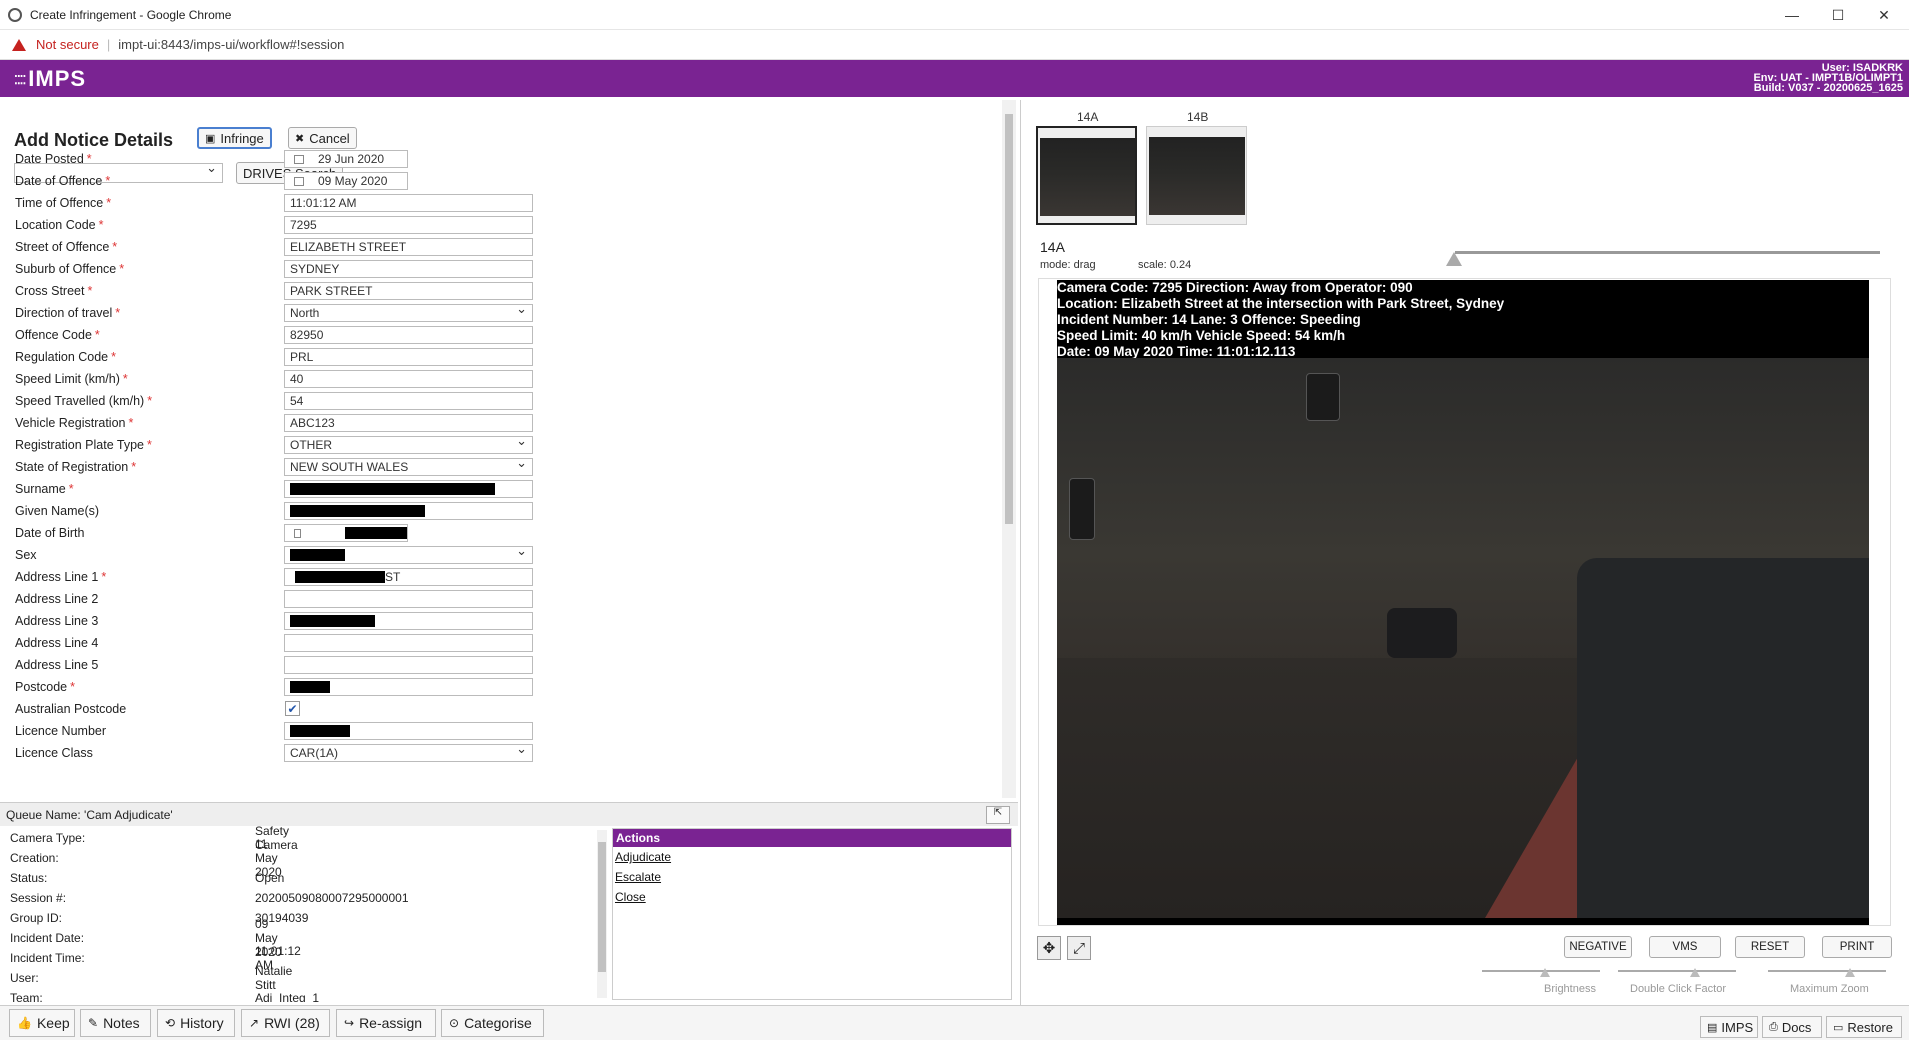  Describe the element at coordinates (1770, 947) in the screenshot. I see `reset-button: RESET` at that location.